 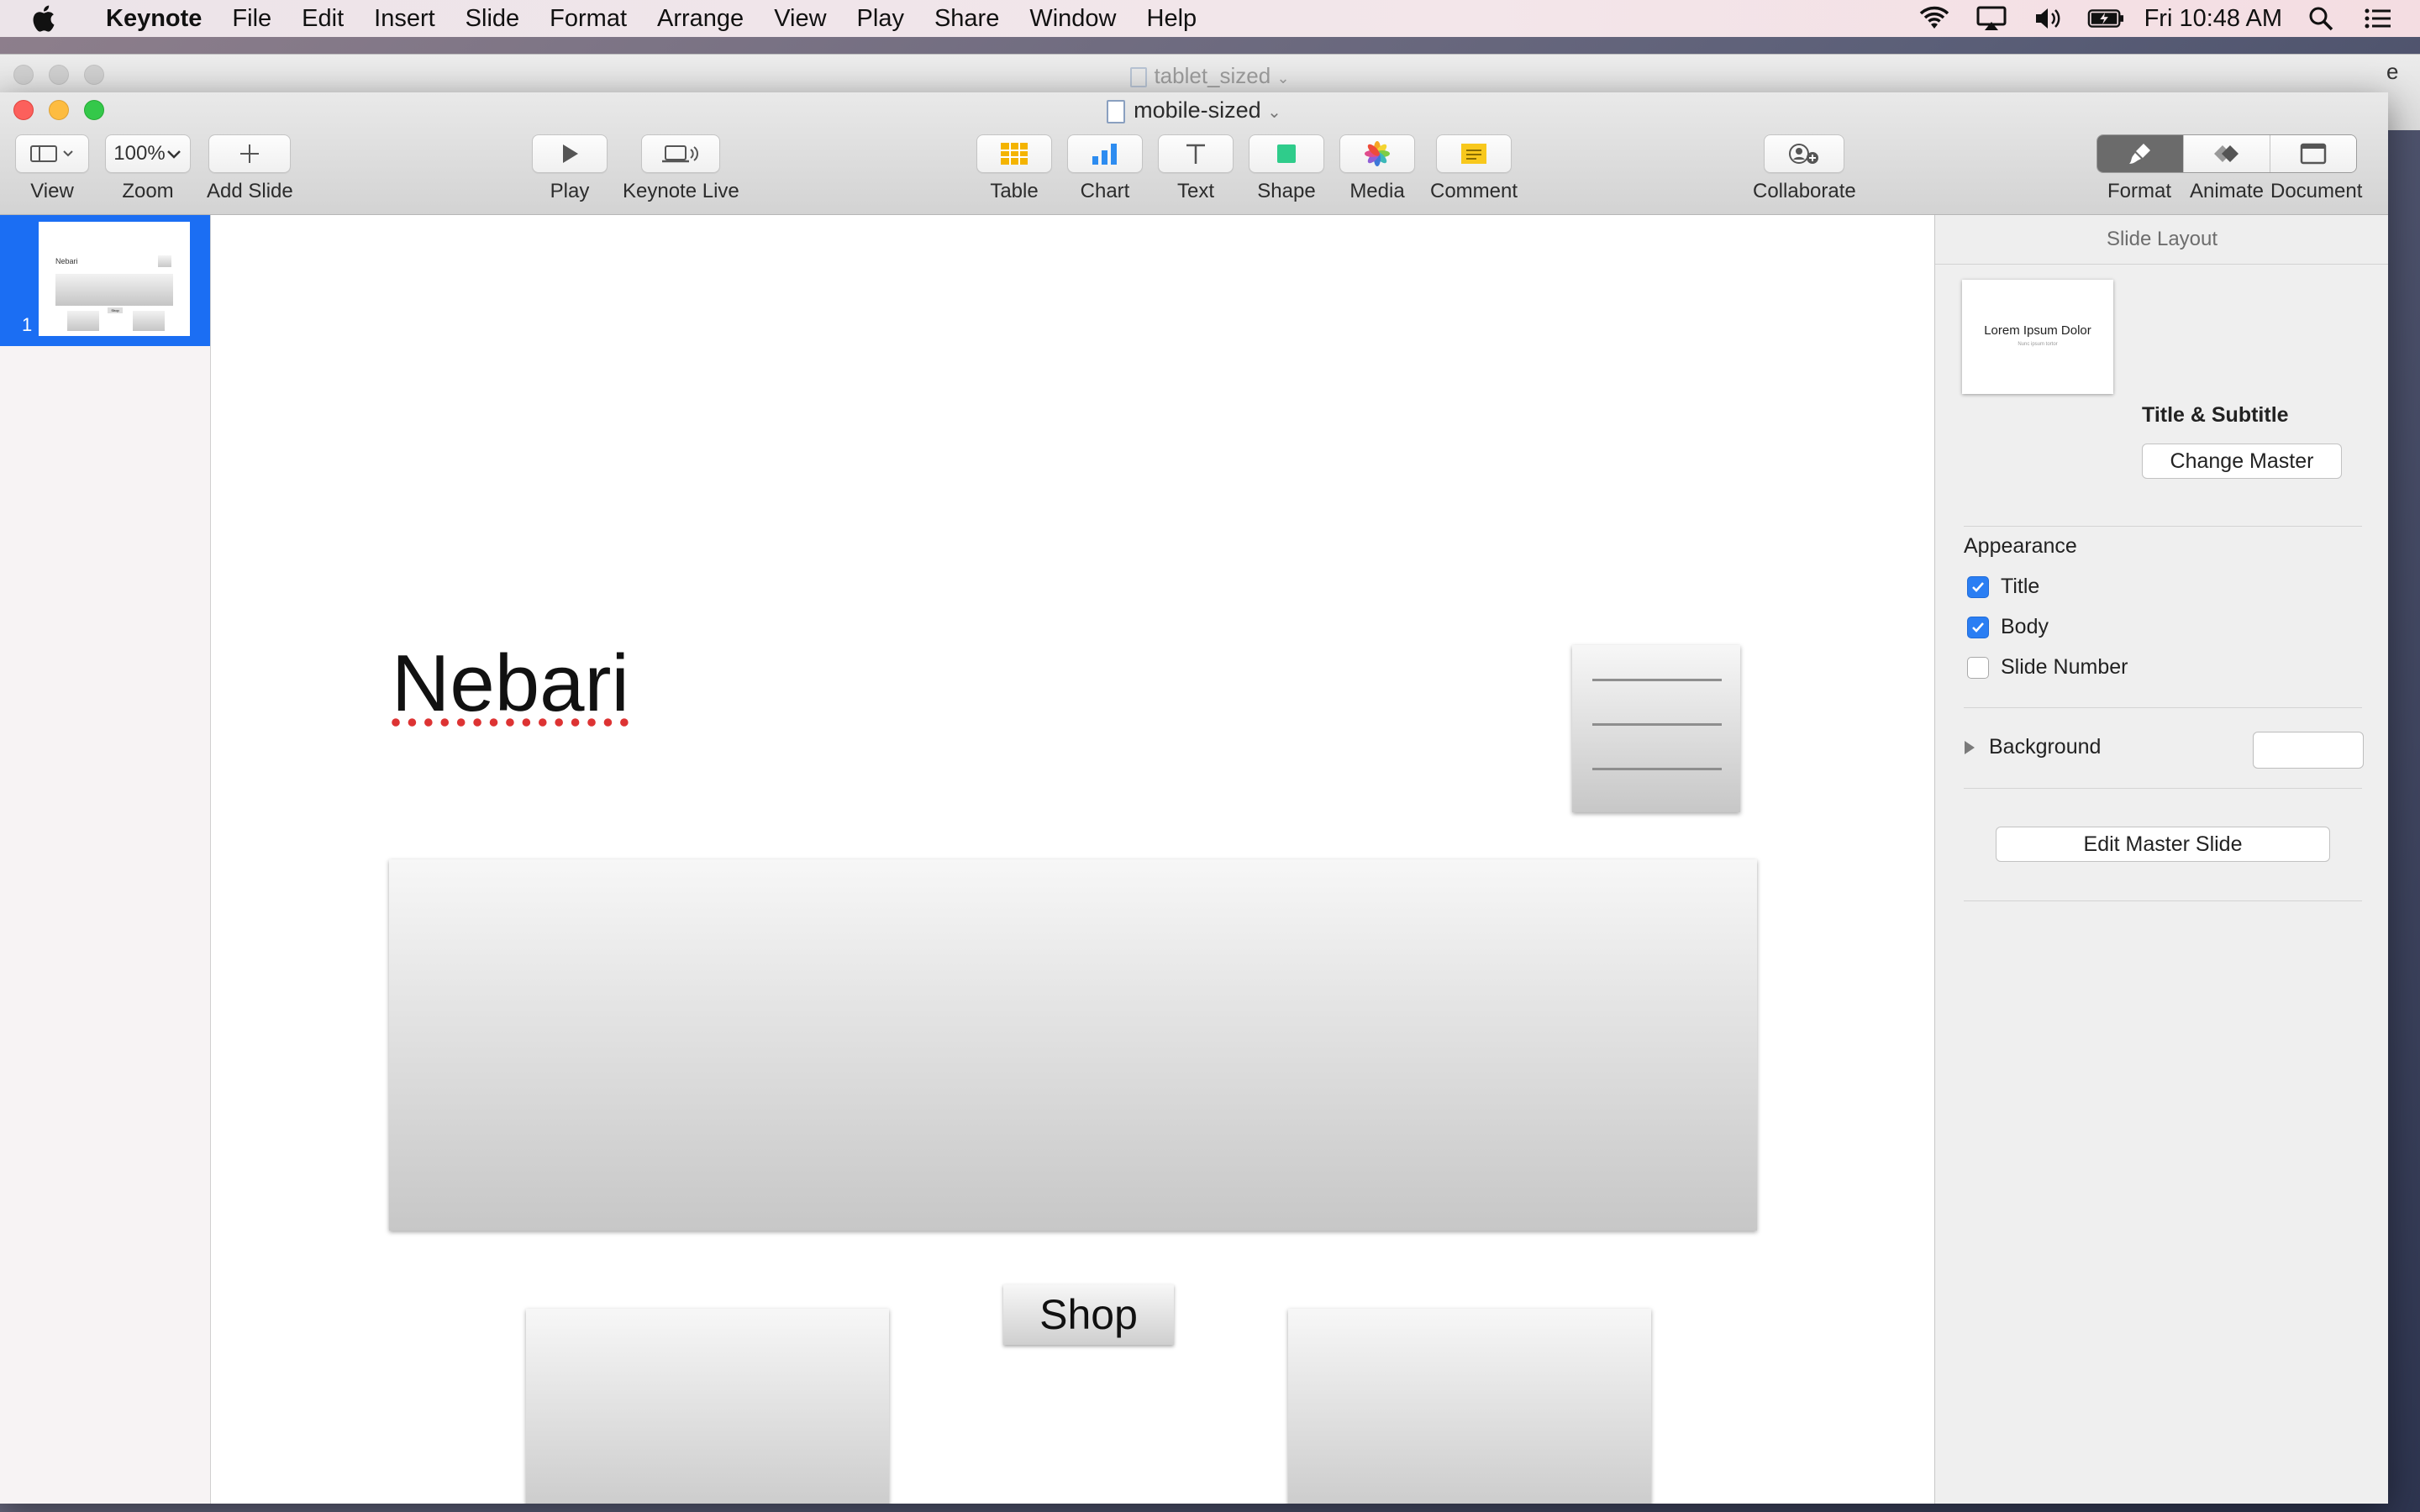 What do you see at coordinates (2008, 627) in the screenshot?
I see `body-checkbox-row: Body` at bounding box center [2008, 627].